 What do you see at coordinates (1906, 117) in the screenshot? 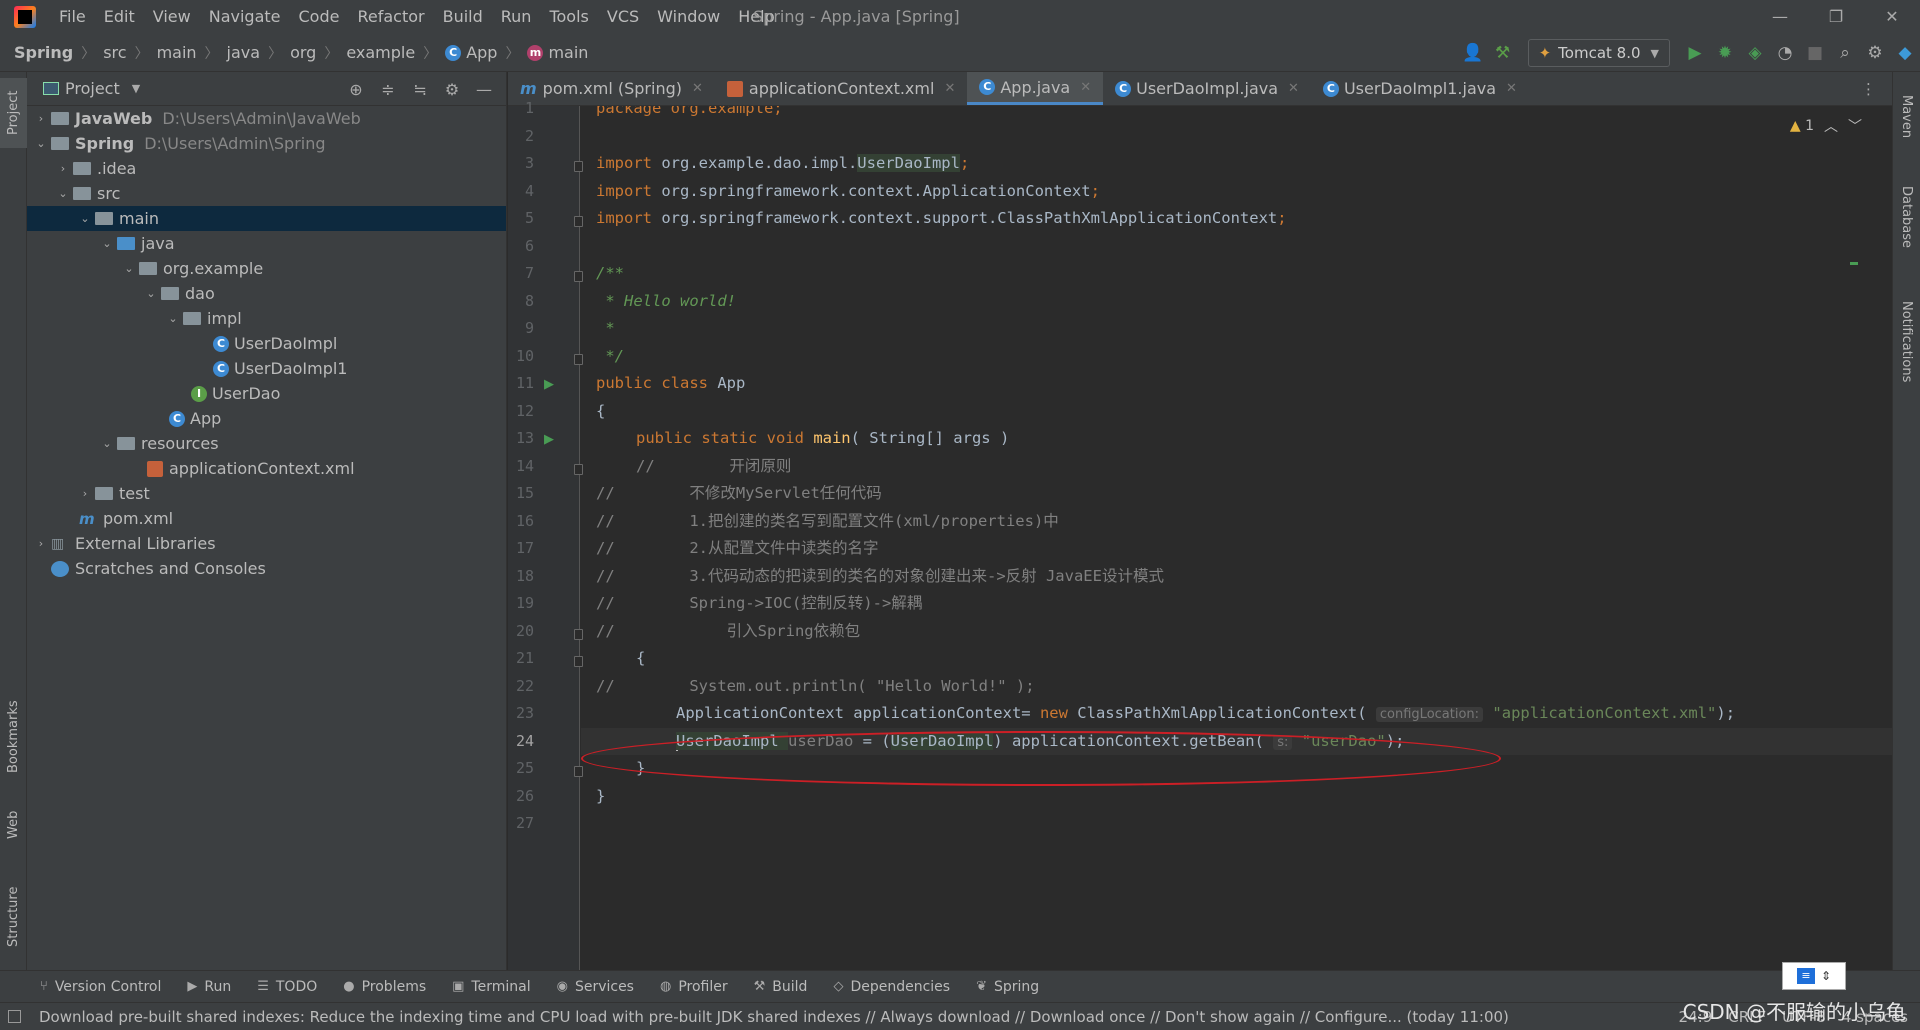
I see `tool-tab-maven: Maven` at bounding box center [1906, 117].